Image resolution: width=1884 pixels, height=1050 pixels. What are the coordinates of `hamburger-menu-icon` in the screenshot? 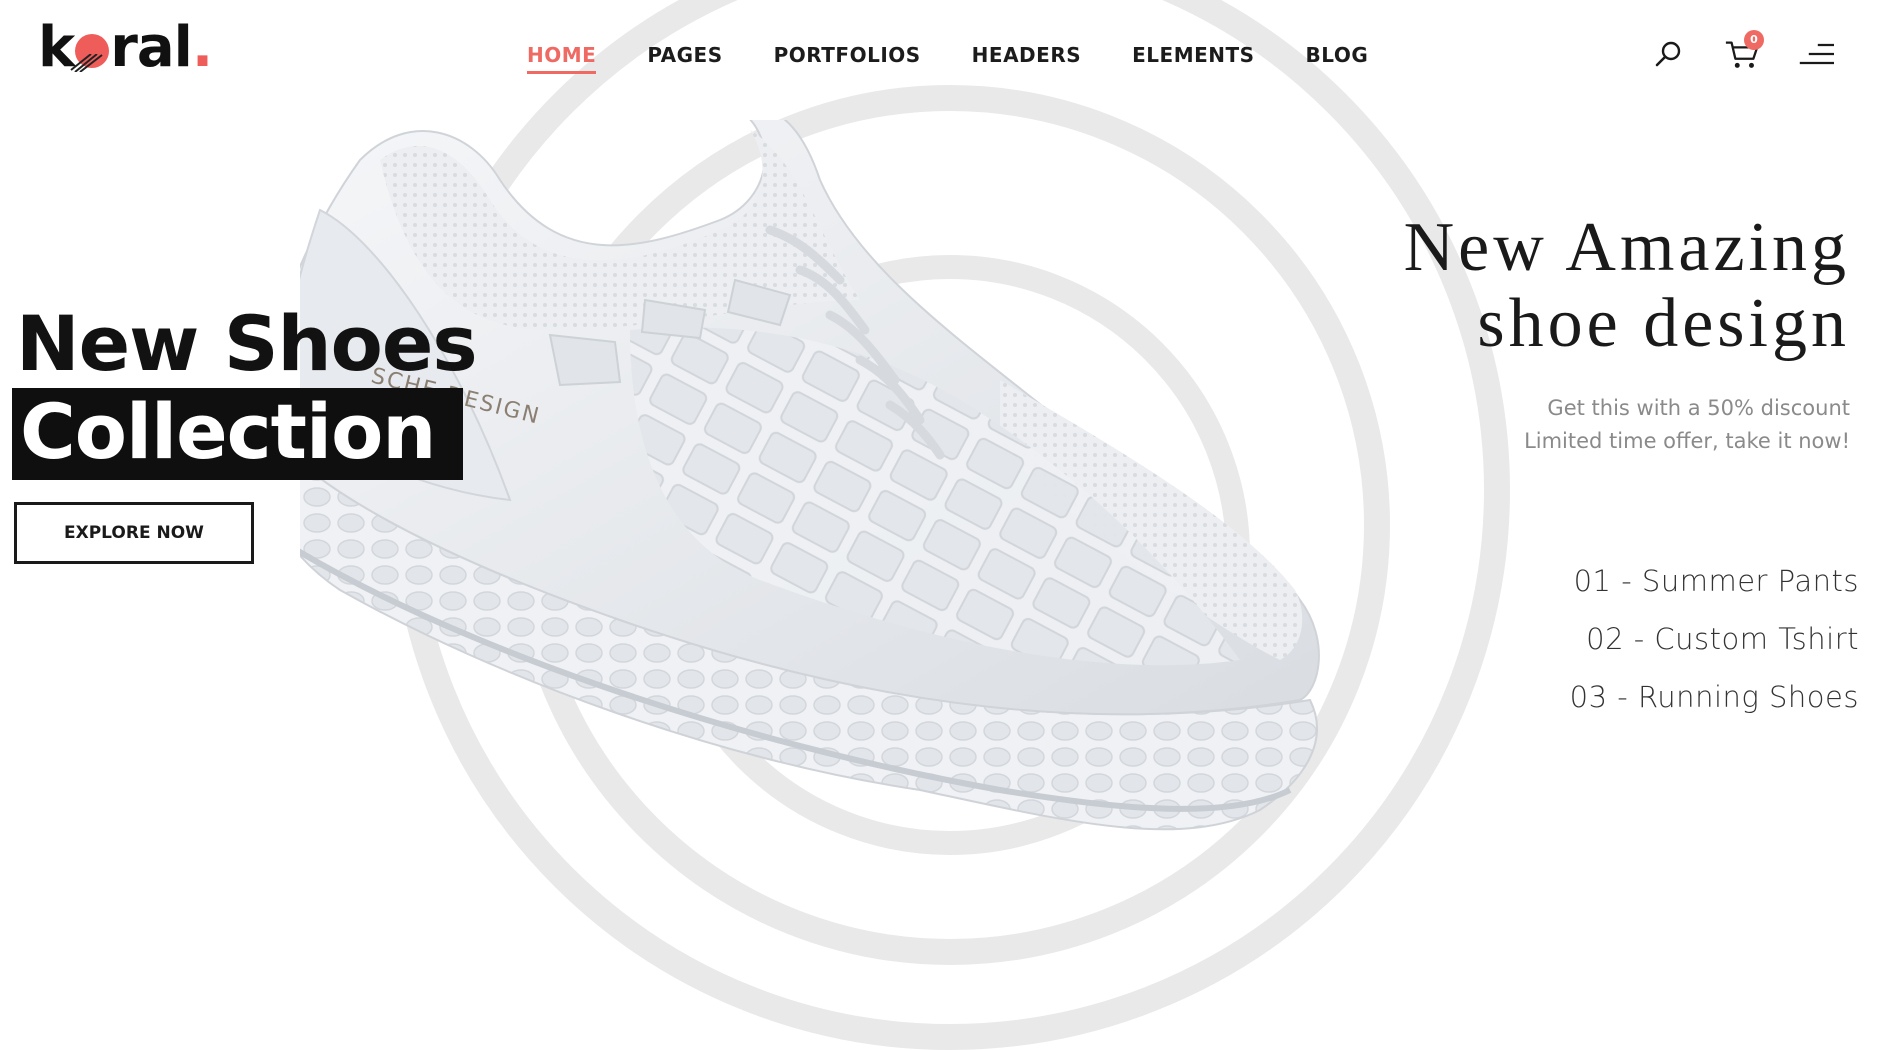 It's located at (1816, 54).